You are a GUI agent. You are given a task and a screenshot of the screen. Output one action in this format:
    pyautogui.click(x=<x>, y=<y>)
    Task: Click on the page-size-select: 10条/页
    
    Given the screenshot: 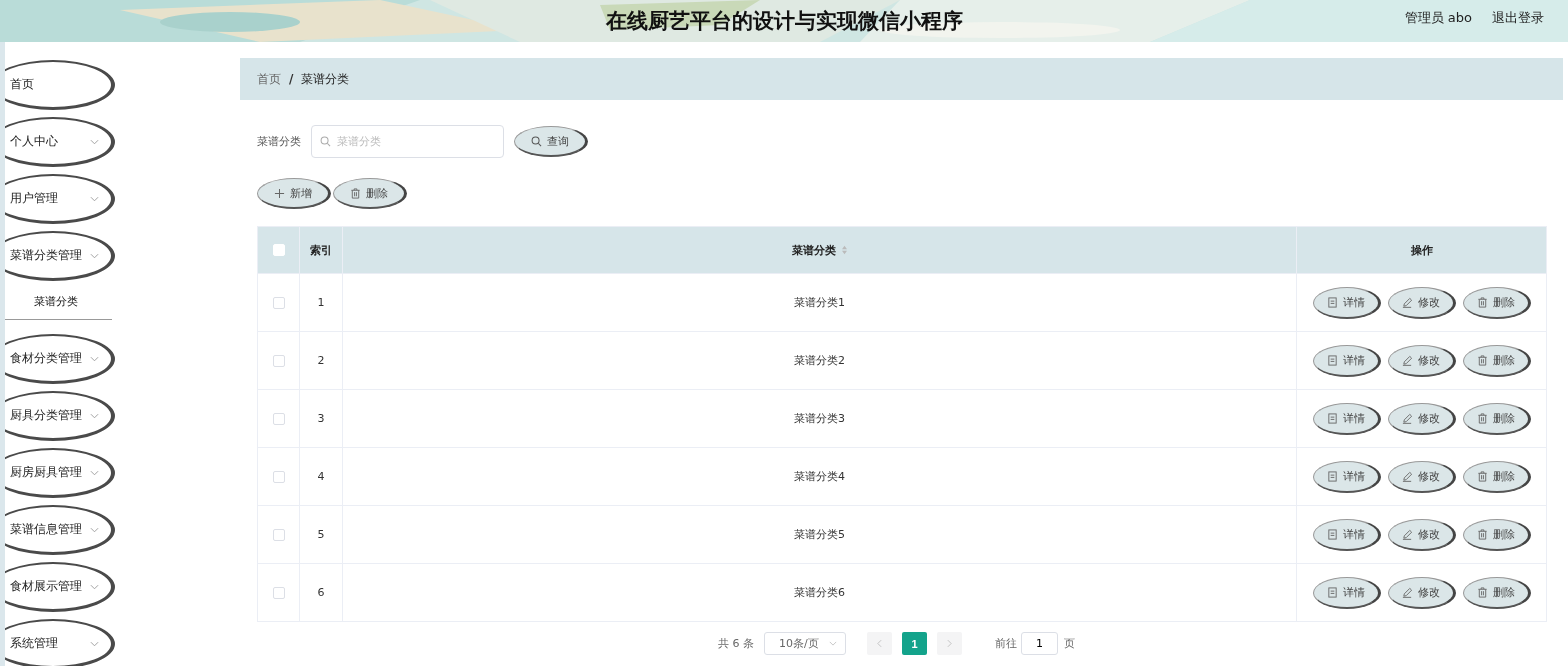 What is the action you would take?
    pyautogui.click(x=805, y=643)
    